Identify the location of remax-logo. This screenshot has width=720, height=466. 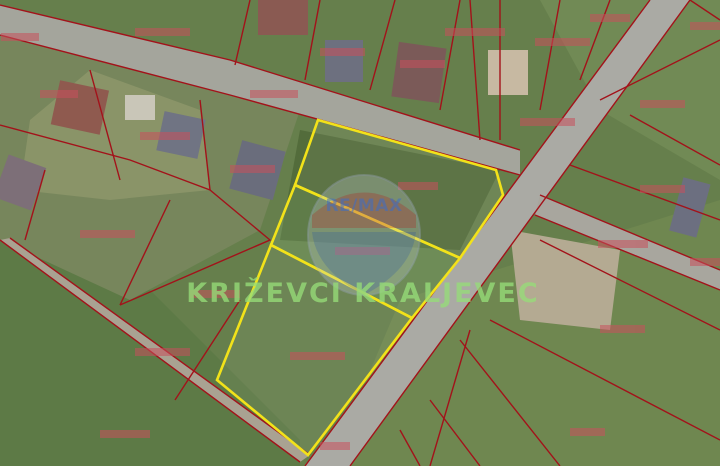
(364, 235).